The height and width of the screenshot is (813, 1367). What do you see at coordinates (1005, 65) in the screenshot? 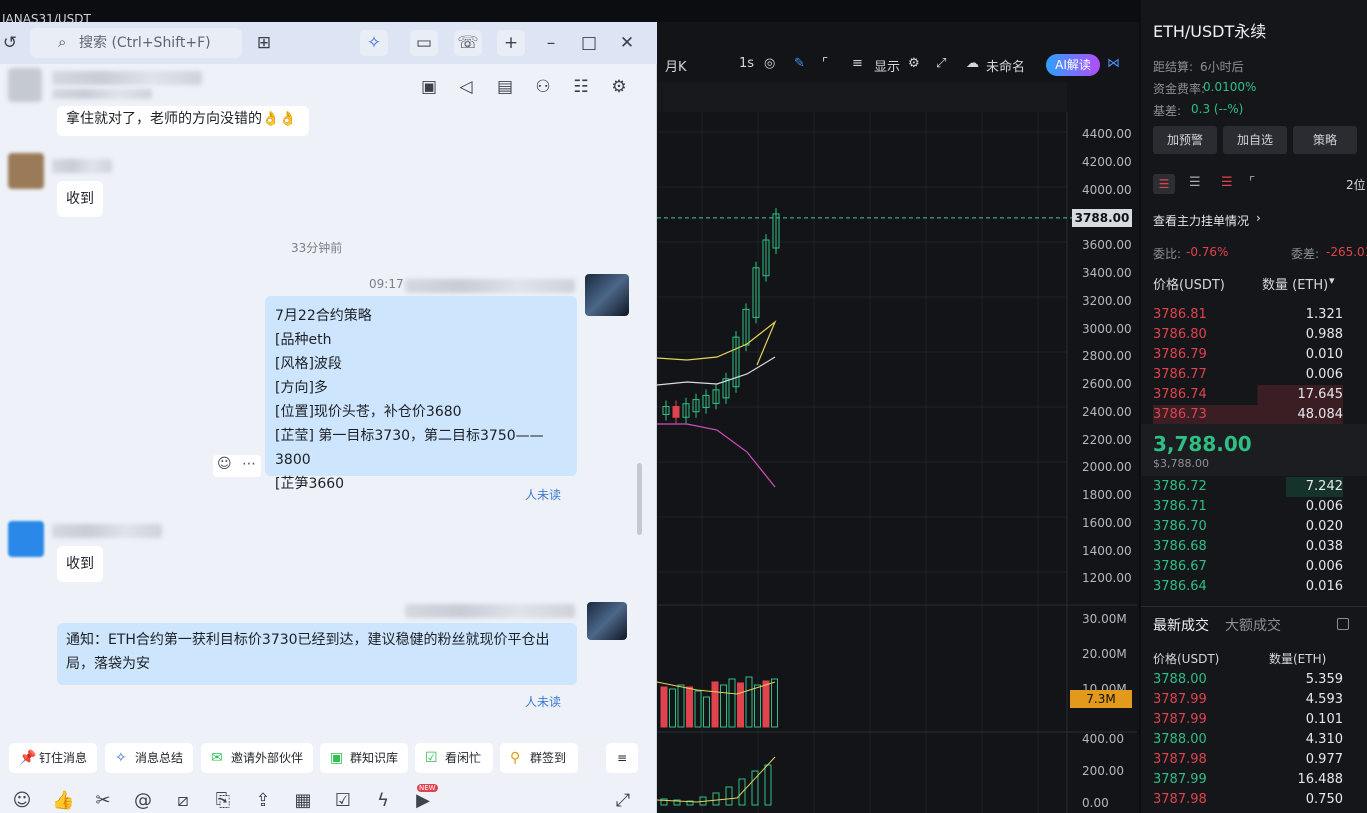
I see `layout-select: 未命名` at bounding box center [1005, 65].